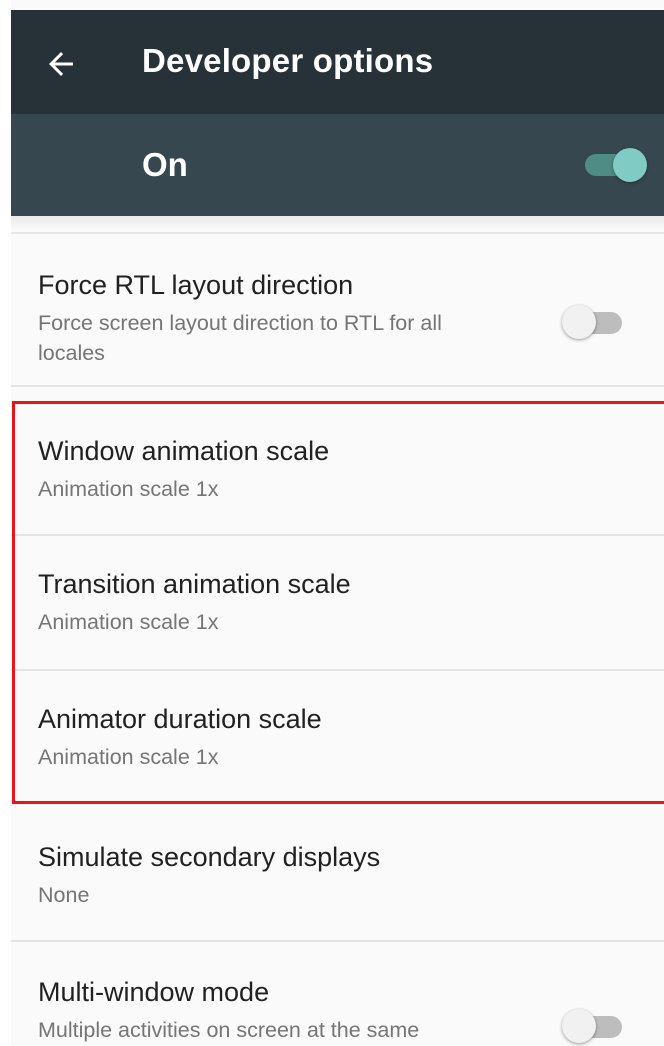 The image size is (664, 1046). What do you see at coordinates (209, 857) in the screenshot?
I see `setting-title: Simulate secondary displays` at bounding box center [209, 857].